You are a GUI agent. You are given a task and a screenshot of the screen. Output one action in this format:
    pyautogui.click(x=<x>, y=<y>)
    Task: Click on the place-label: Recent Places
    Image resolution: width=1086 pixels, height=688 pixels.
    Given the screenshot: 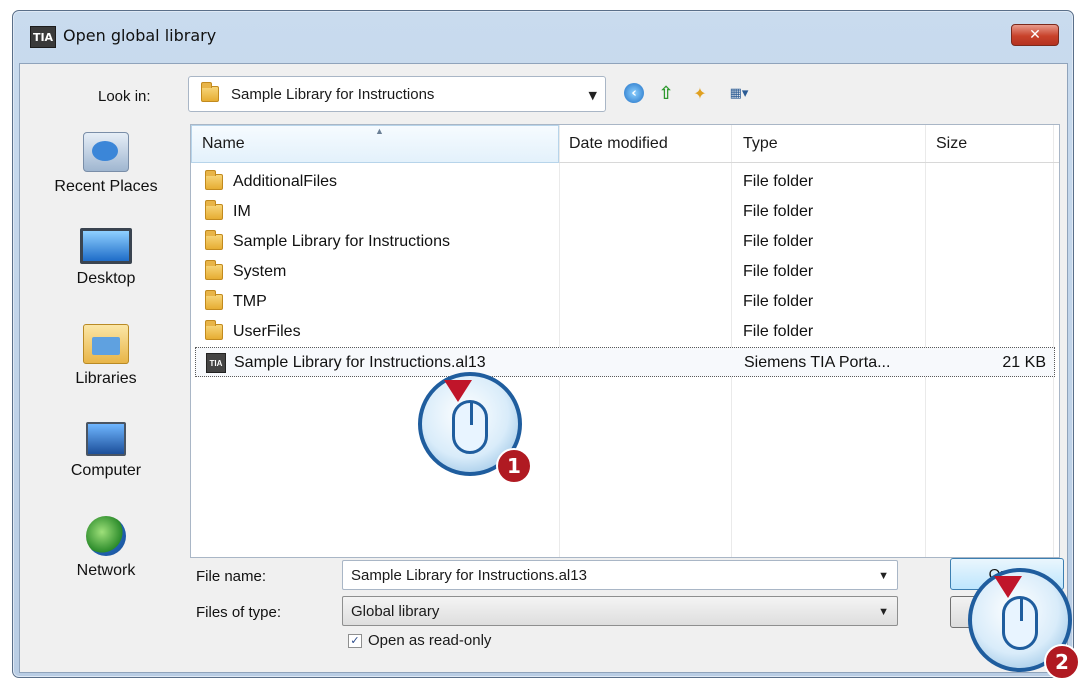 What is the action you would take?
    pyautogui.click(x=106, y=186)
    